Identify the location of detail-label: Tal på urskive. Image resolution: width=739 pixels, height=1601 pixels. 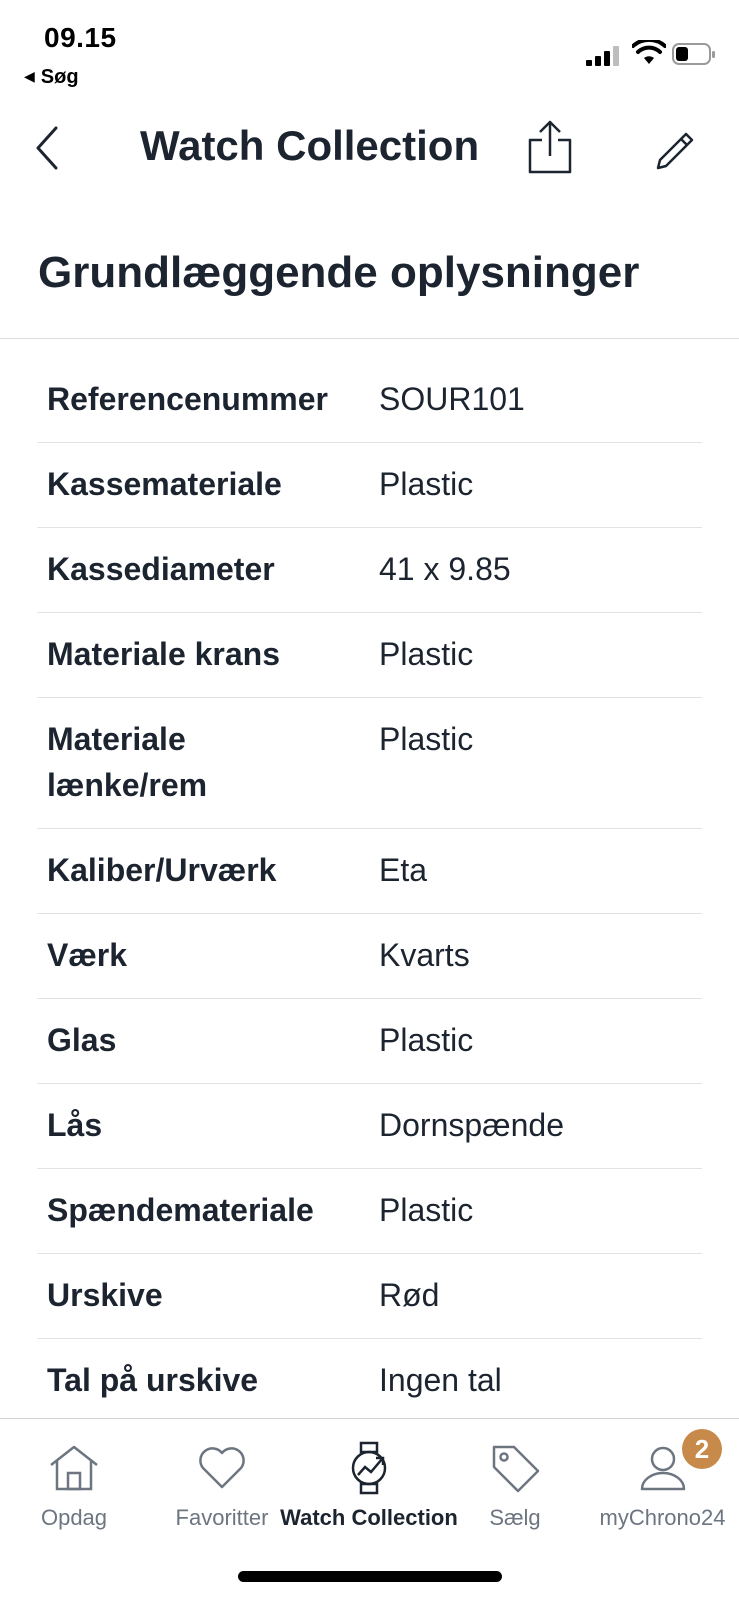
(153, 1380).